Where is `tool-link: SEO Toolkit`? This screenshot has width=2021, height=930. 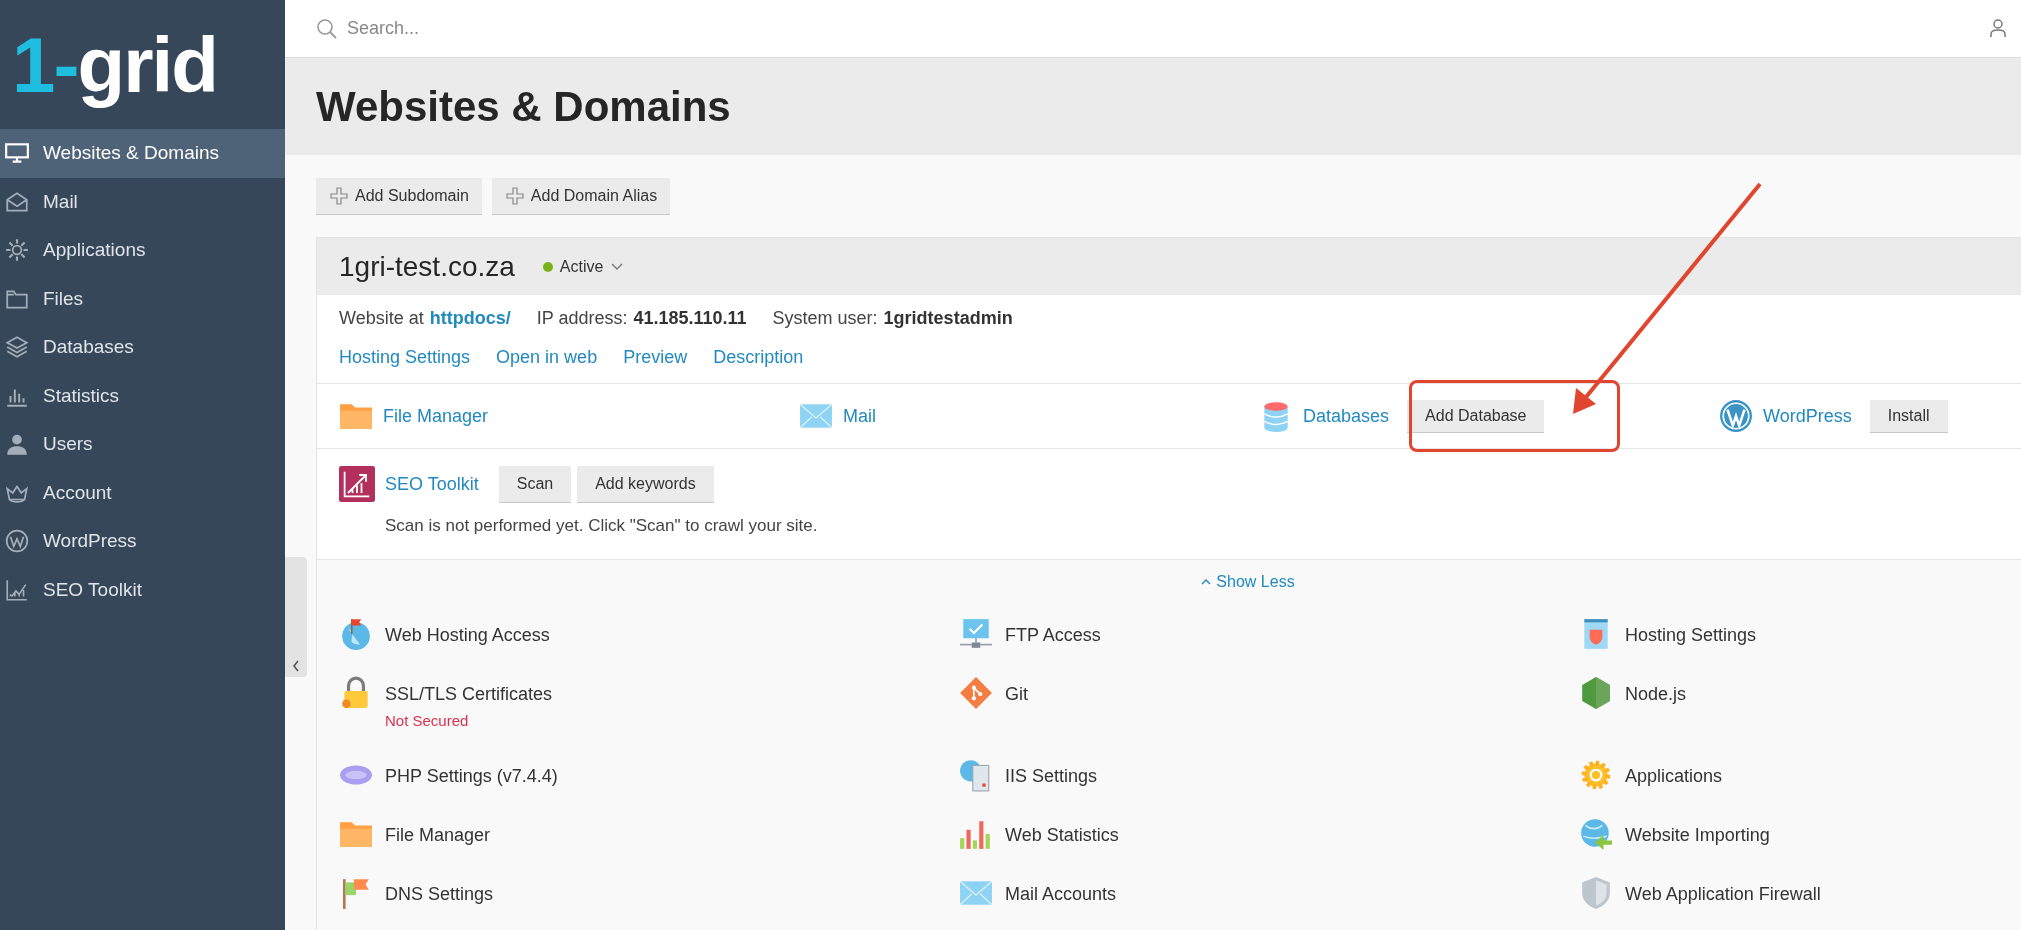 tool-link: SEO Toolkit is located at coordinates (432, 484).